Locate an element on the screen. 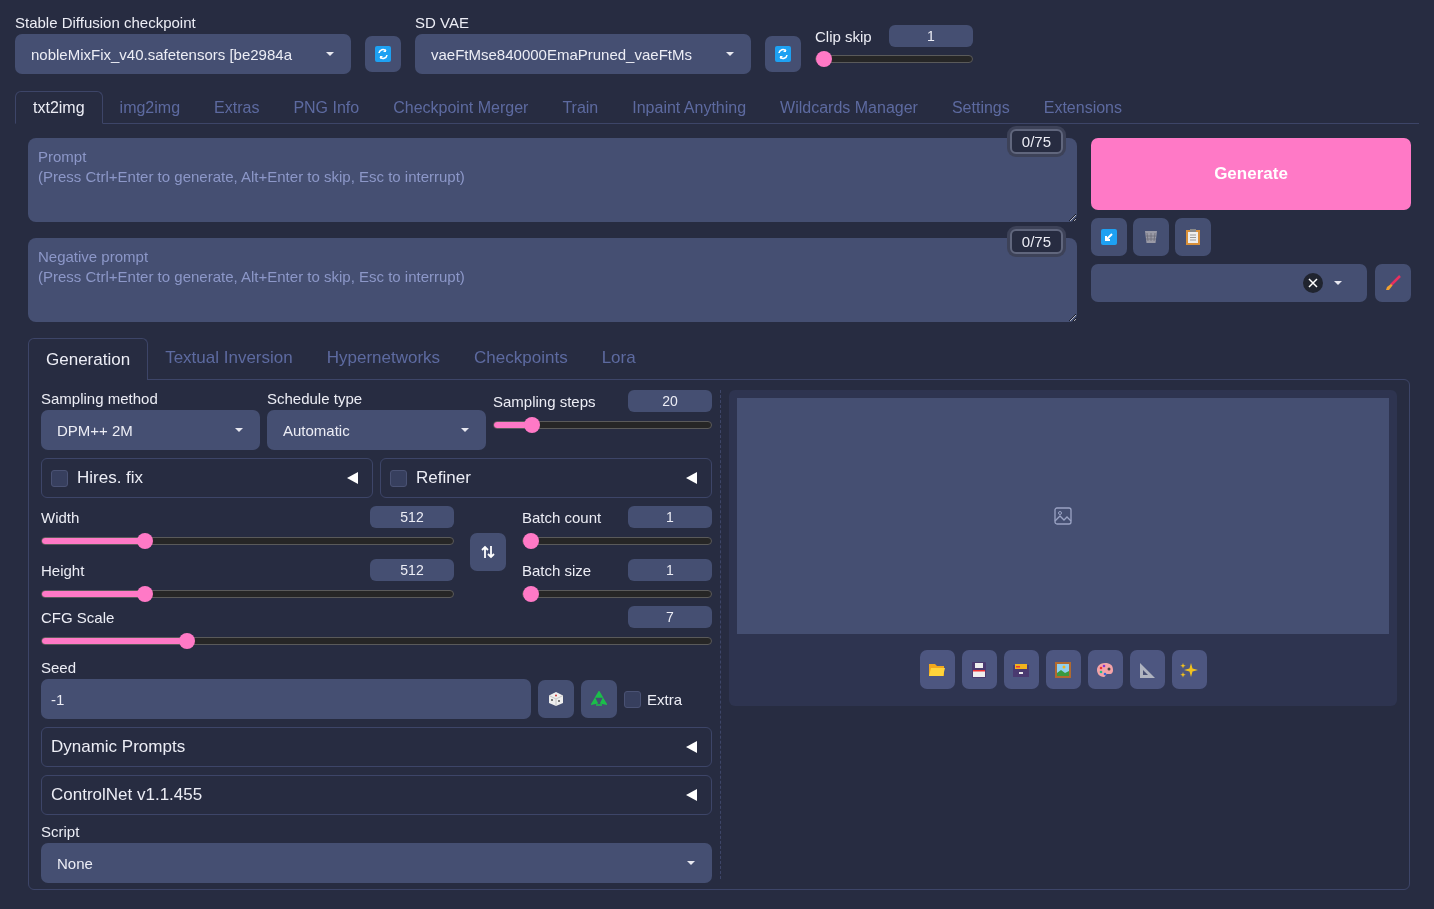  triangle-ruler-icon is located at coordinates (1147, 669).